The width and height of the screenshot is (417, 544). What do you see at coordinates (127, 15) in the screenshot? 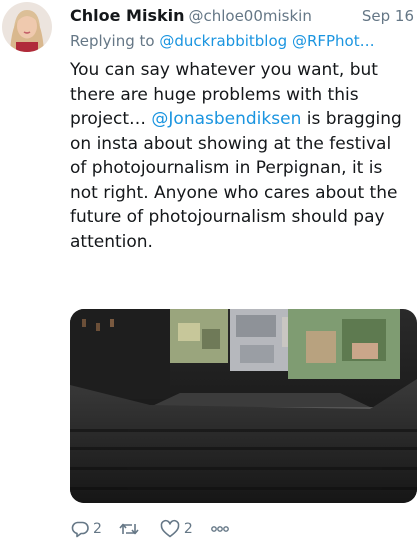
I see `author-name: Chloe Miskin` at bounding box center [127, 15].